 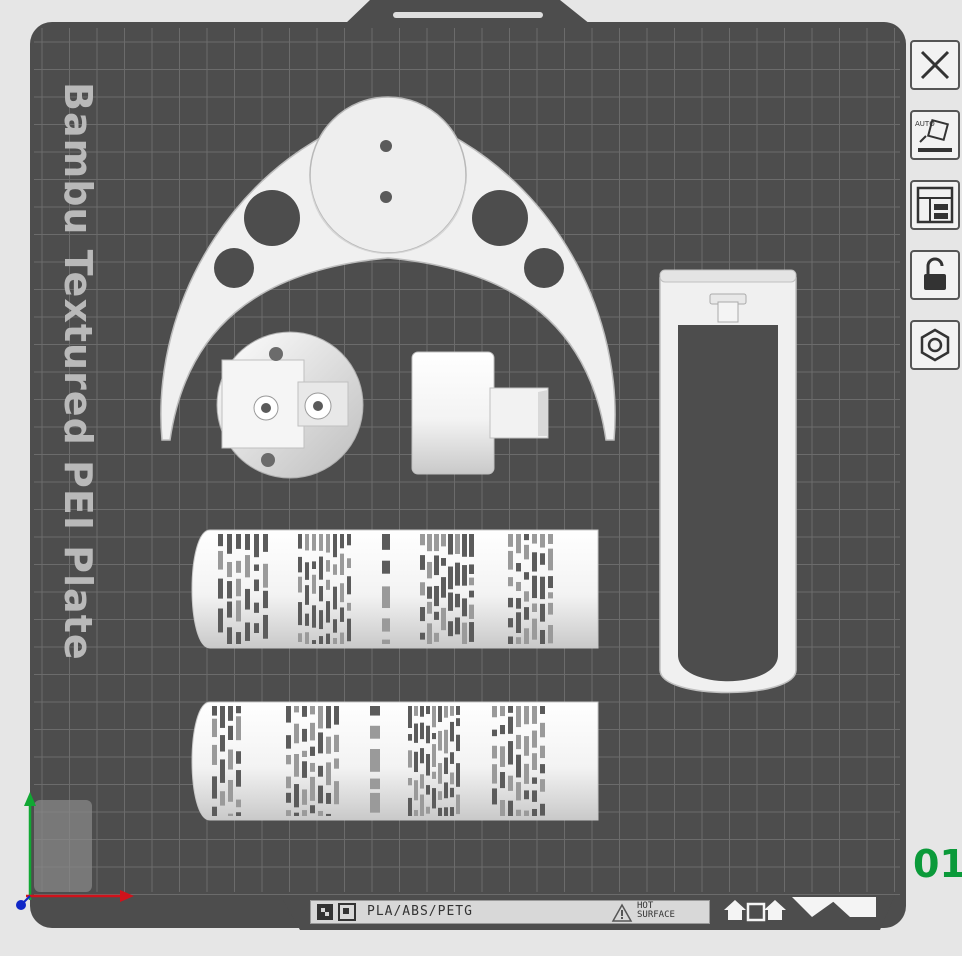 What do you see at coordinates (656, 910) in the screenshot?
I see `hot-surface-warning: HOT SURFACE` at bounding box center [656, 910].